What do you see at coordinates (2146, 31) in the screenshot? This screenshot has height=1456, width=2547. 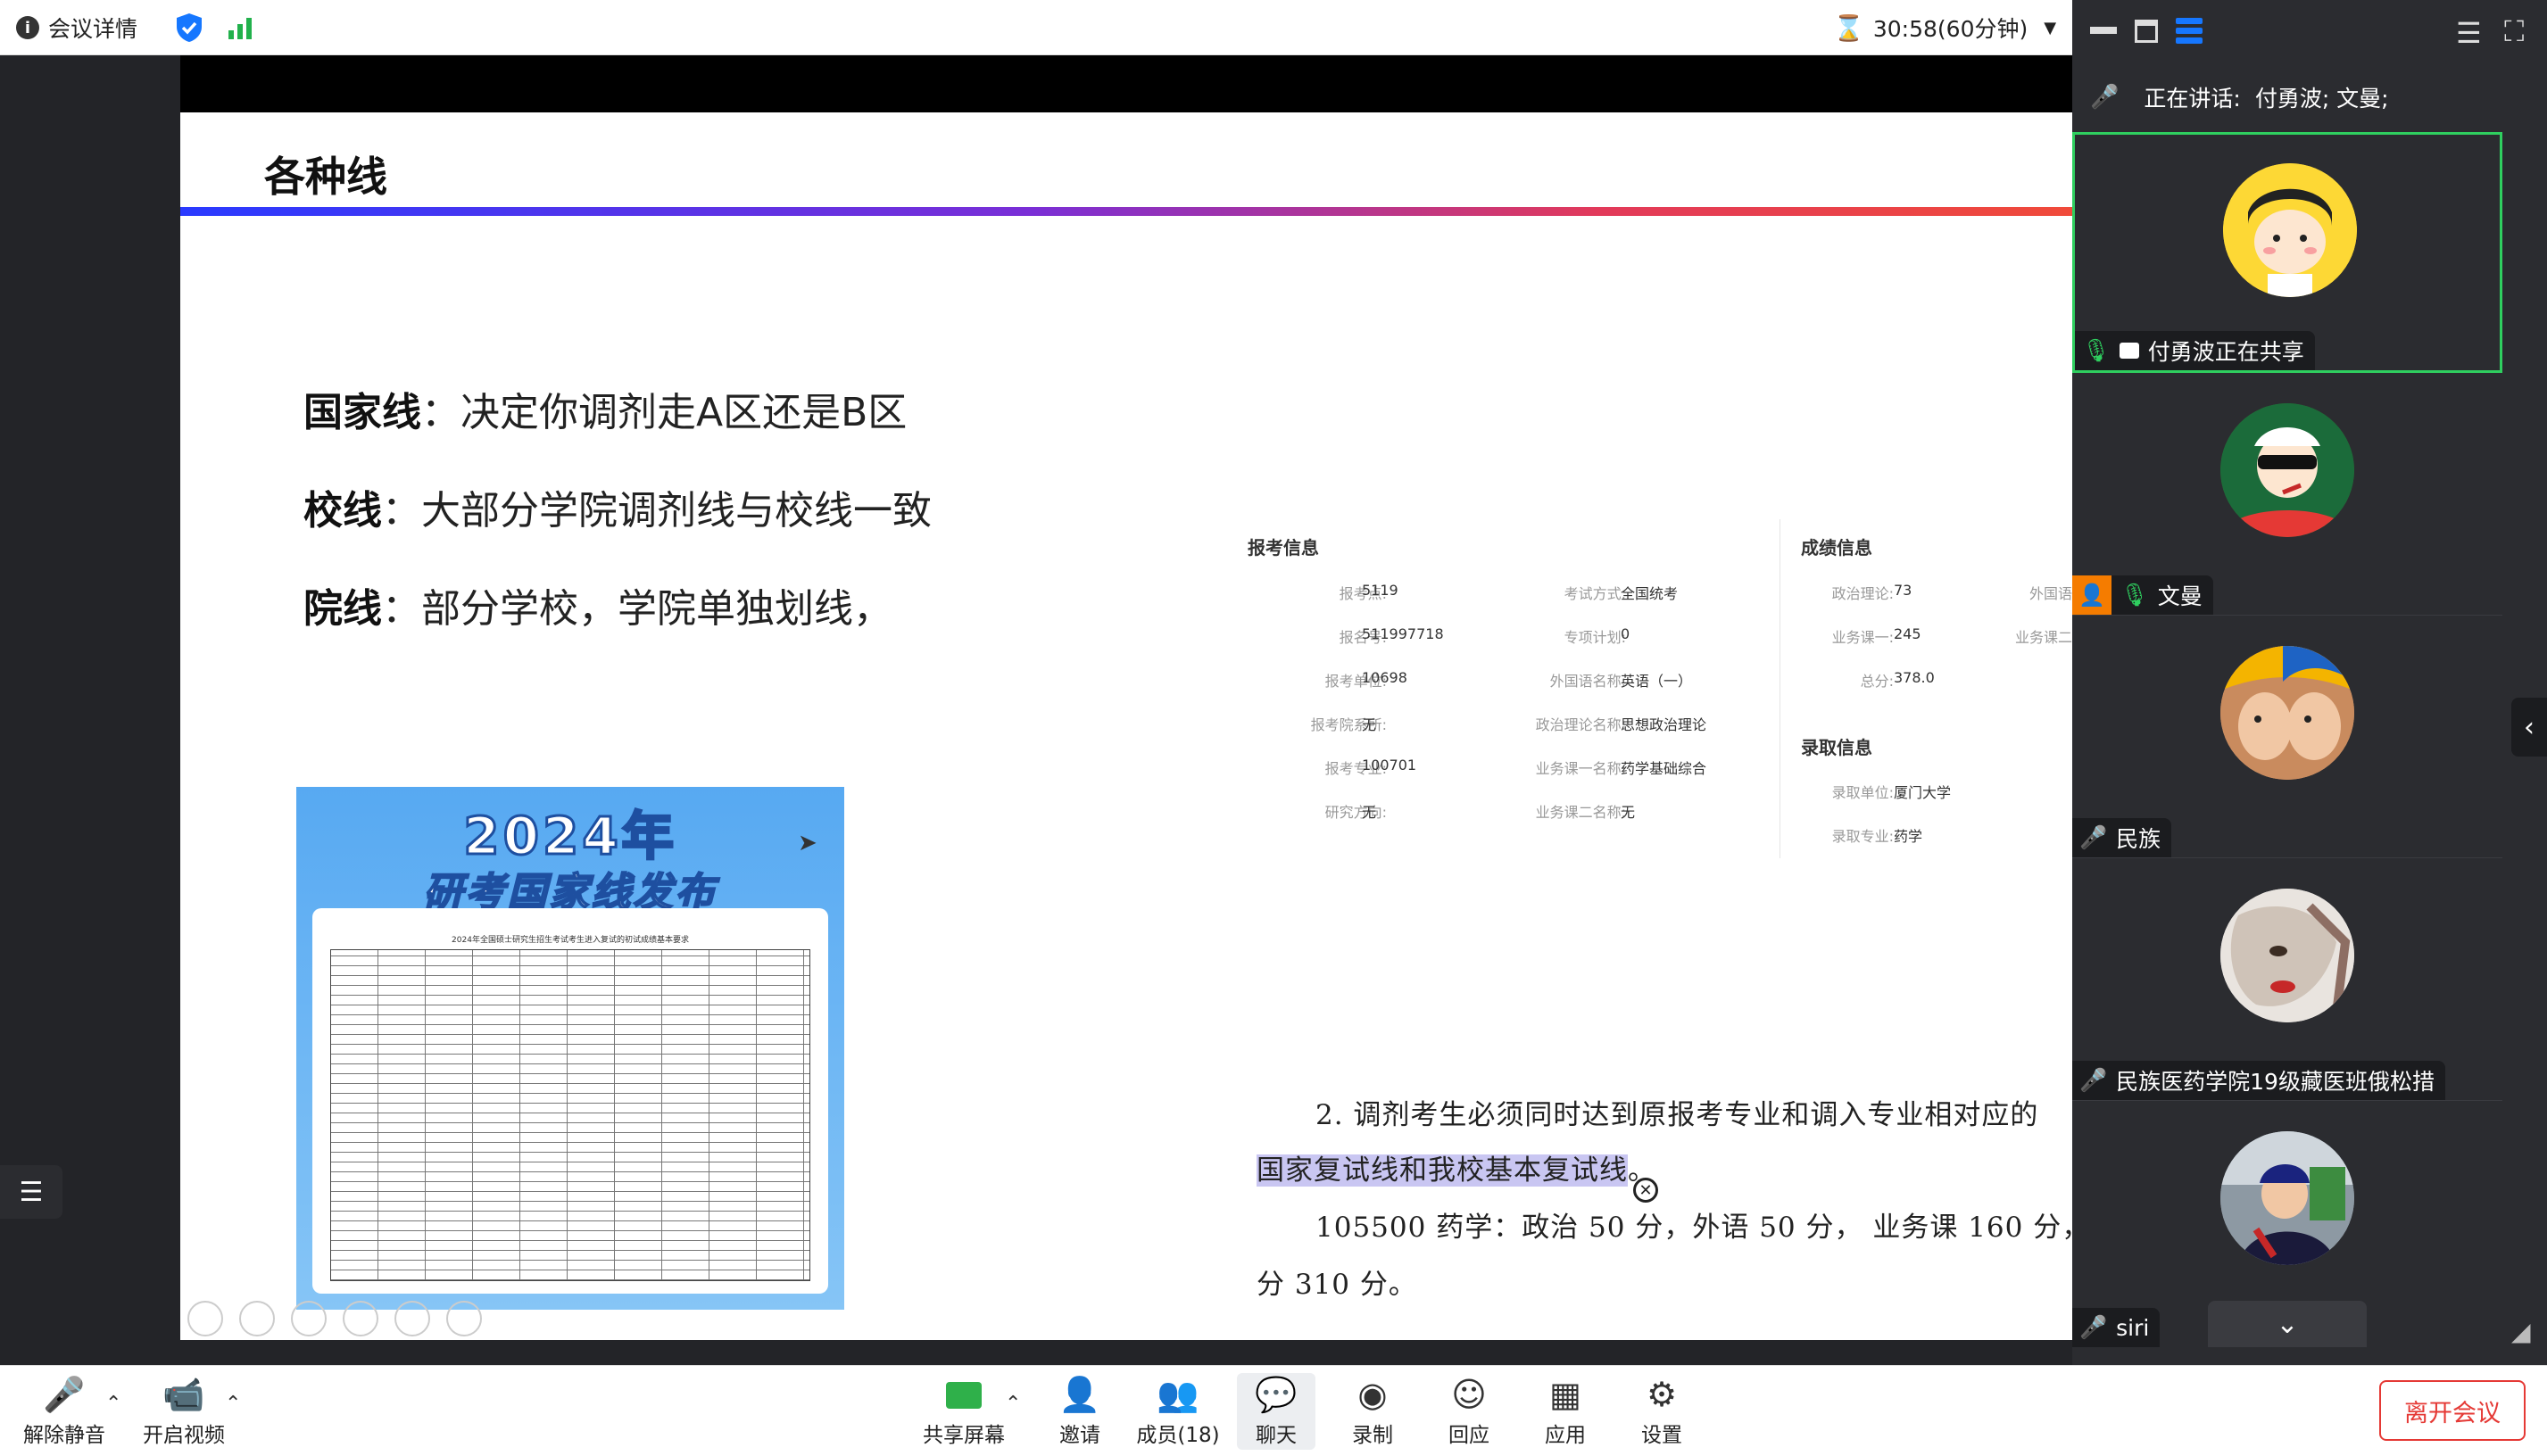 I see `window-icon` at bounding box center [2146, 31].